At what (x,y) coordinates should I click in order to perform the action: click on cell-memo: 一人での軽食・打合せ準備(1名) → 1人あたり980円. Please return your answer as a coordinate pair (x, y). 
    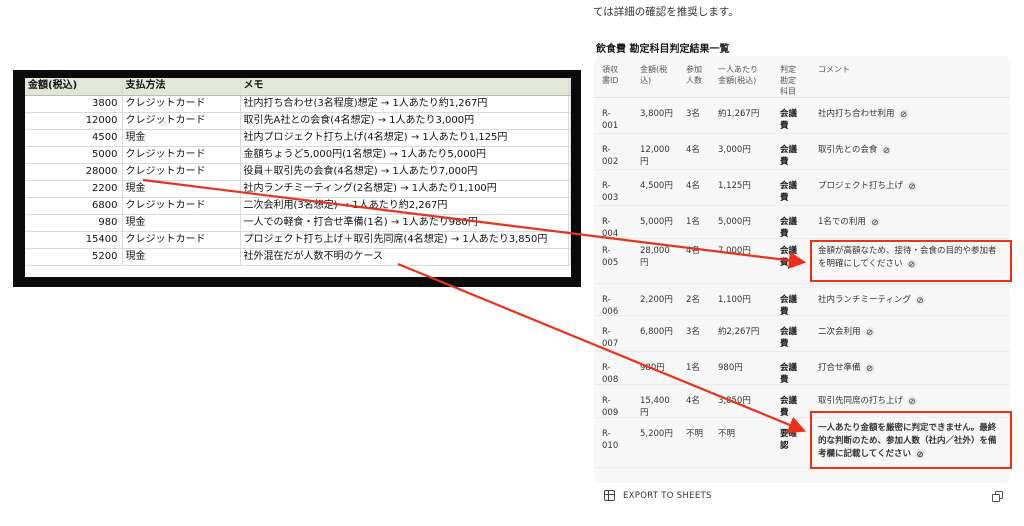
    Looking at the image, I should click on (404, 223).